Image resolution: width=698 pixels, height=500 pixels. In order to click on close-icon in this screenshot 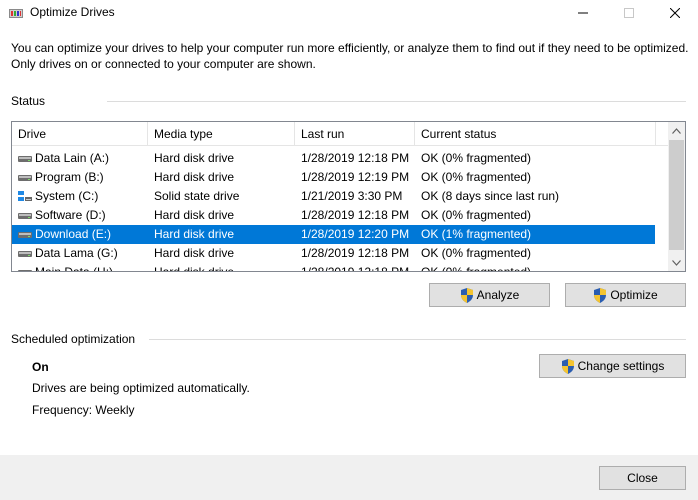, I will do `click(675, 13)`.